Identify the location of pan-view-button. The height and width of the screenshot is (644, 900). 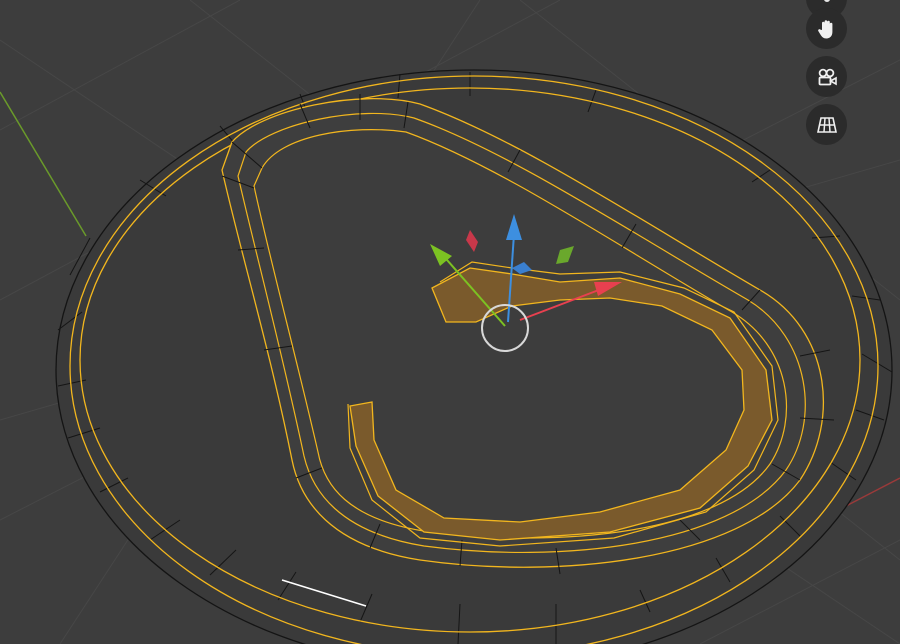
(826, 28).